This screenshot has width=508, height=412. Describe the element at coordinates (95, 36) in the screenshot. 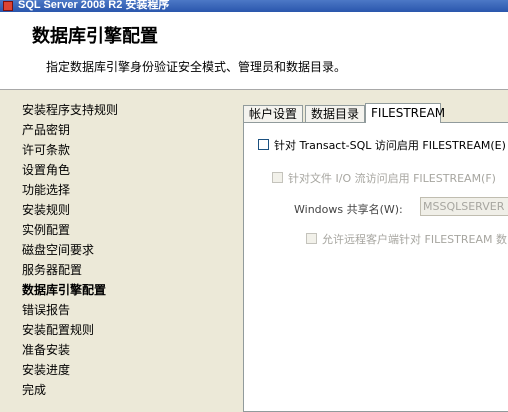

I see `page-title: 数据库引擎配置` at that location.